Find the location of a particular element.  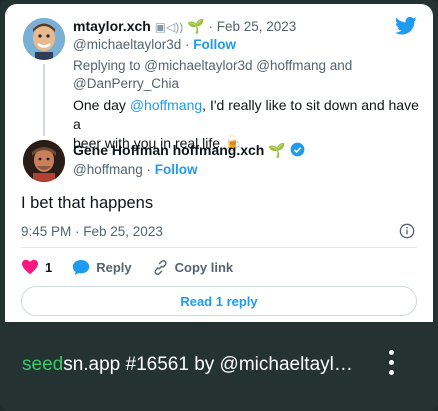

copy-link-button: Copy link is located at coordinates (193, 267).